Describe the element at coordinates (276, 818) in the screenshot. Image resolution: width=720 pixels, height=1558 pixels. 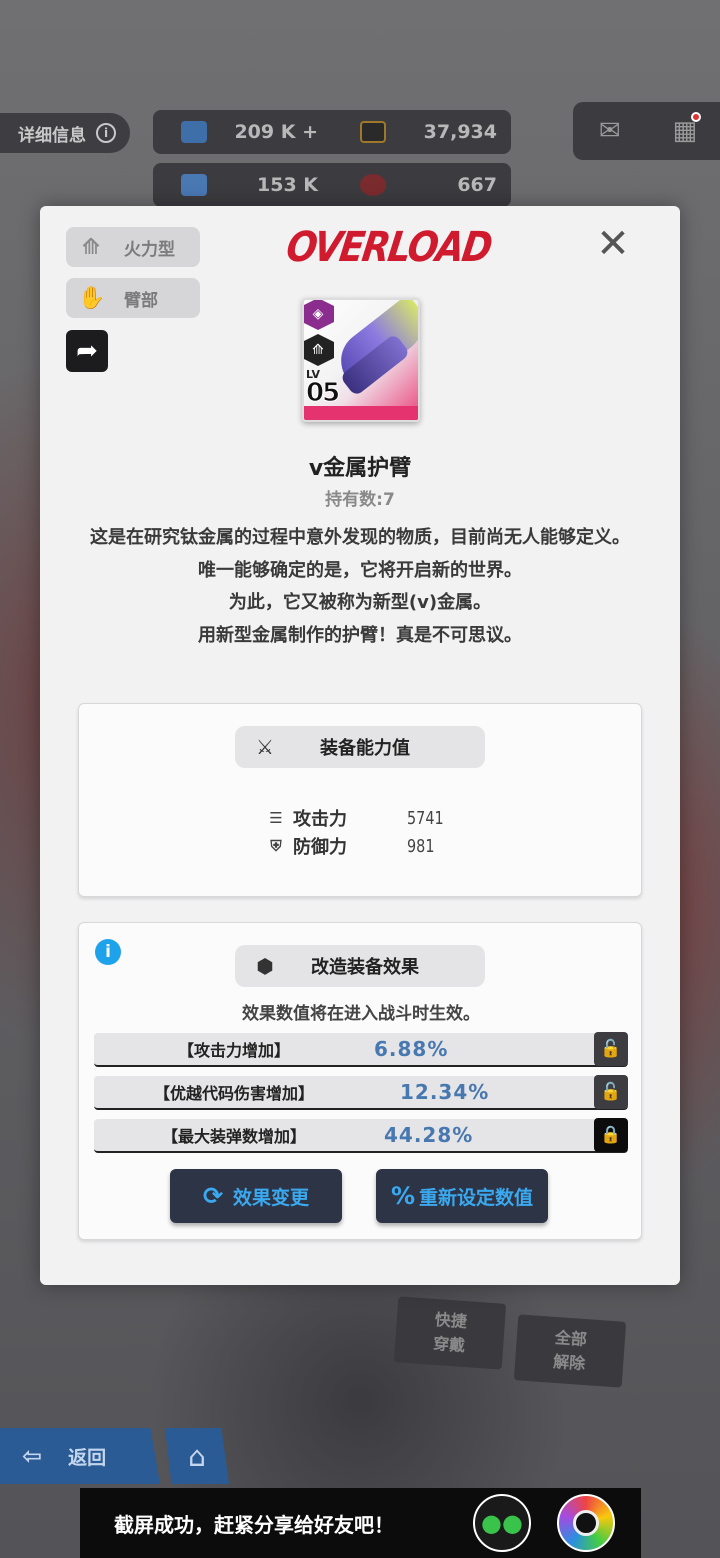
I see `attack-icon: ☰` at that location.